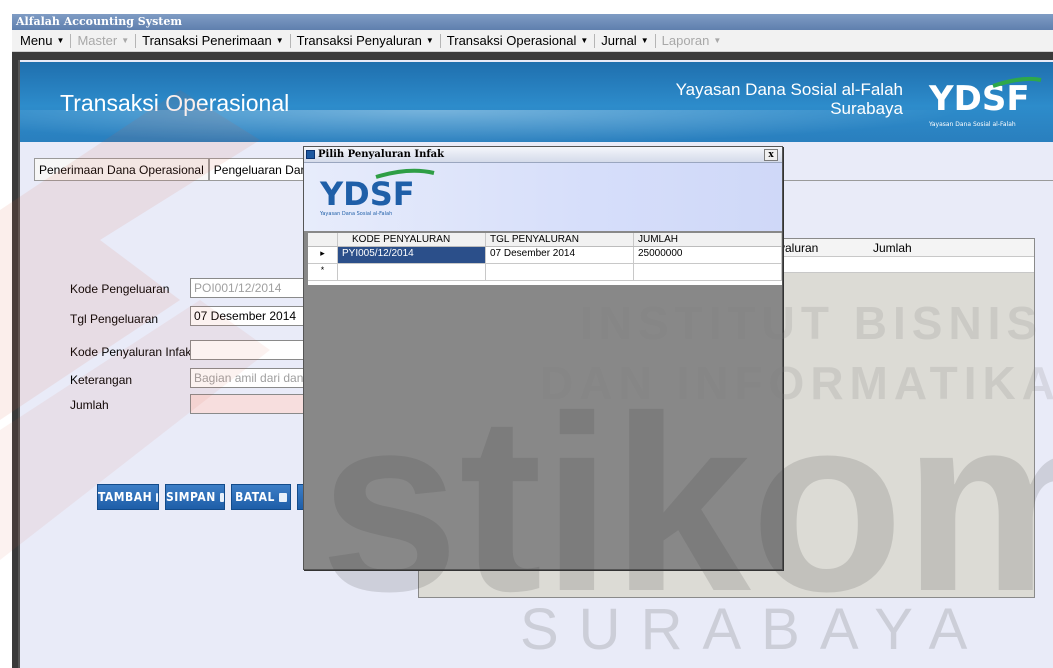 The height and width of the screenshot is (668, 1053). What do you see at coordinates (114, 319) in the screenshot?
I see `tgl-pengeluaran-label: Tgl Pengeluaran` at bounding box center [114, 319].